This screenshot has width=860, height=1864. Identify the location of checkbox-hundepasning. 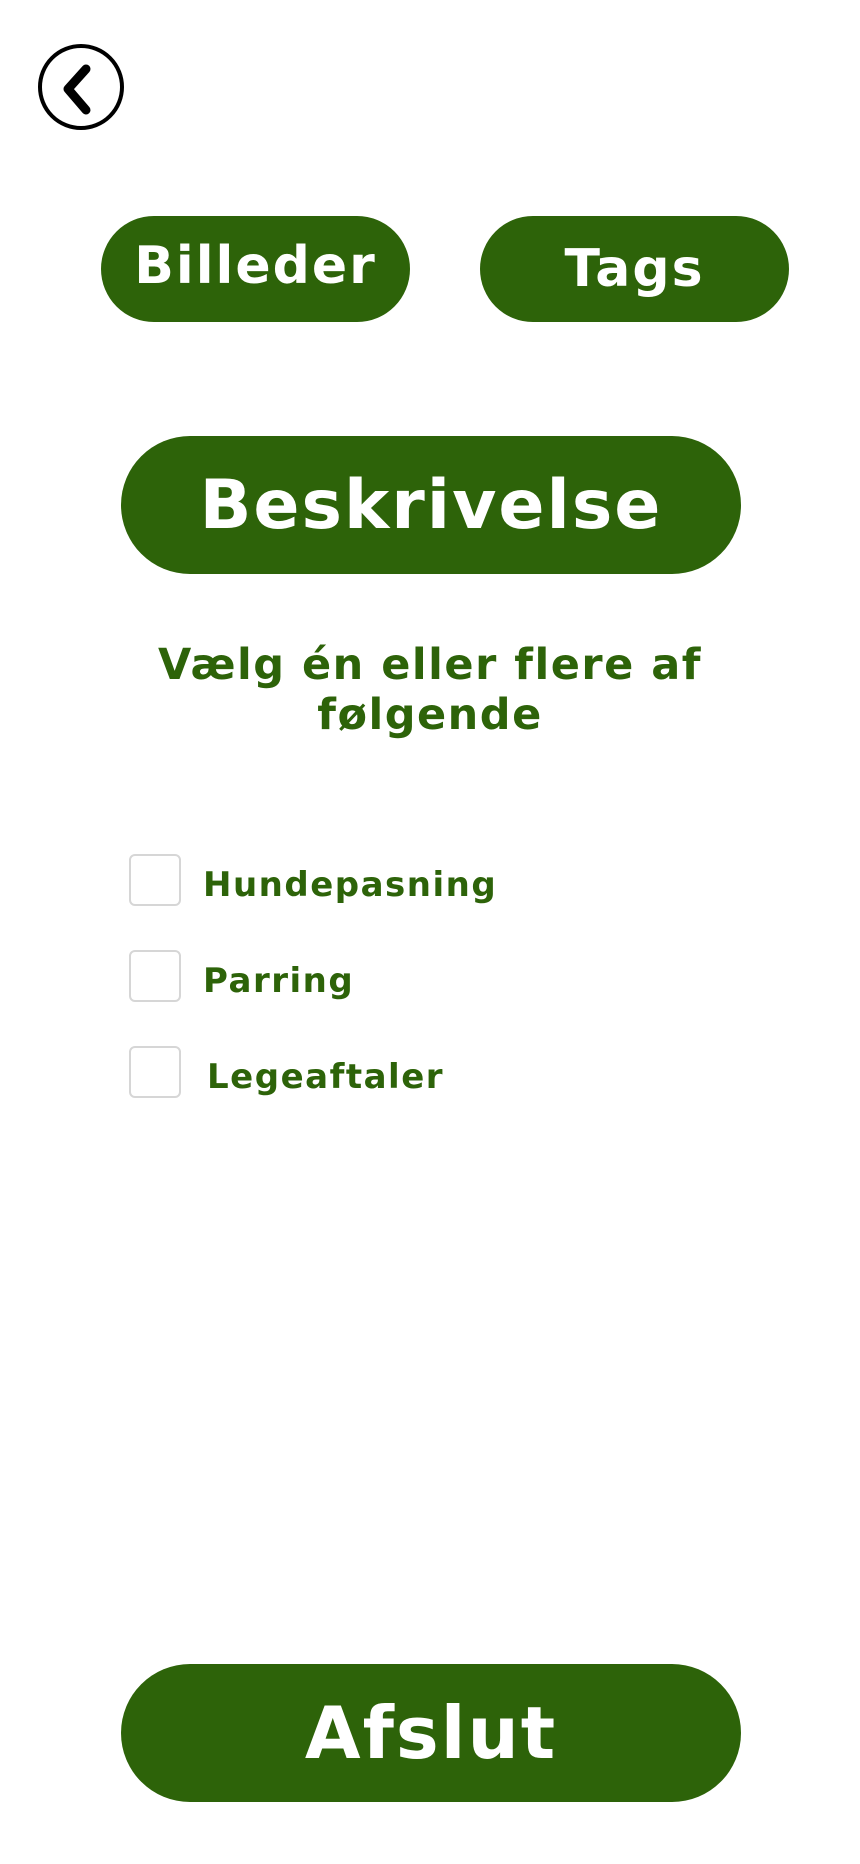
(155, 880).